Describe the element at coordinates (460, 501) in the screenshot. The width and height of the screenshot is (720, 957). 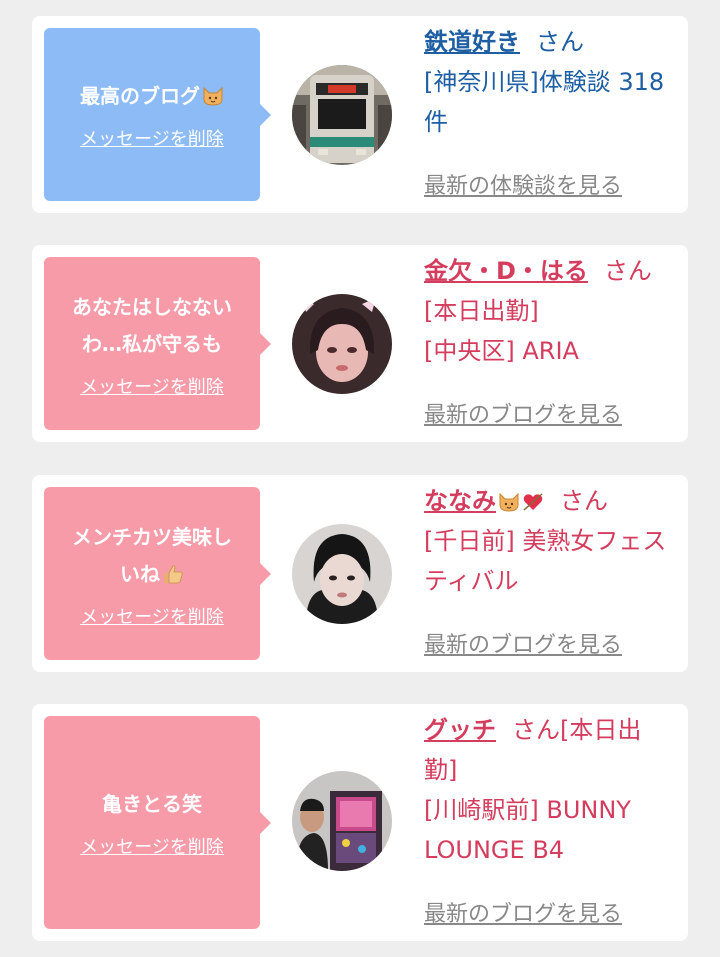
I see `user-name-link: ななみ` at that location.